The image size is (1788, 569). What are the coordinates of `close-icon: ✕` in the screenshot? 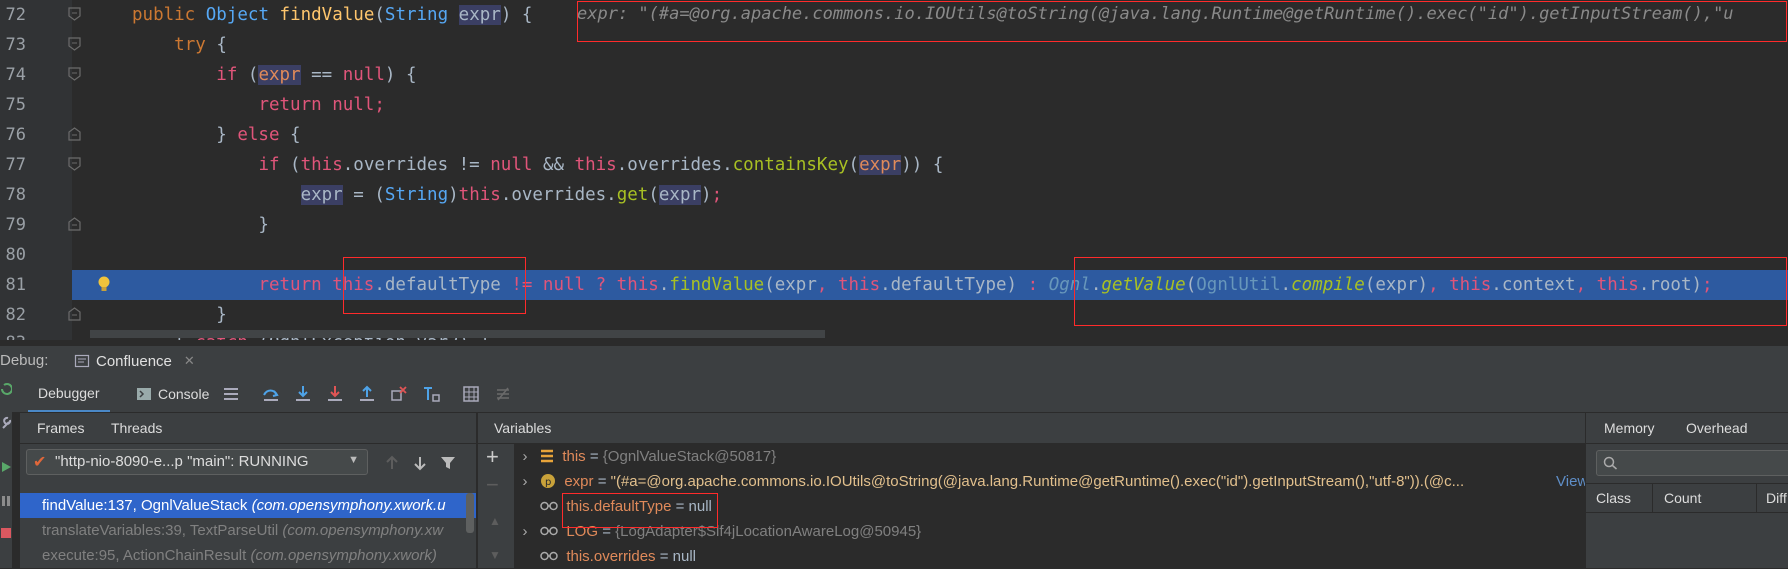 It's located at (189, 361).